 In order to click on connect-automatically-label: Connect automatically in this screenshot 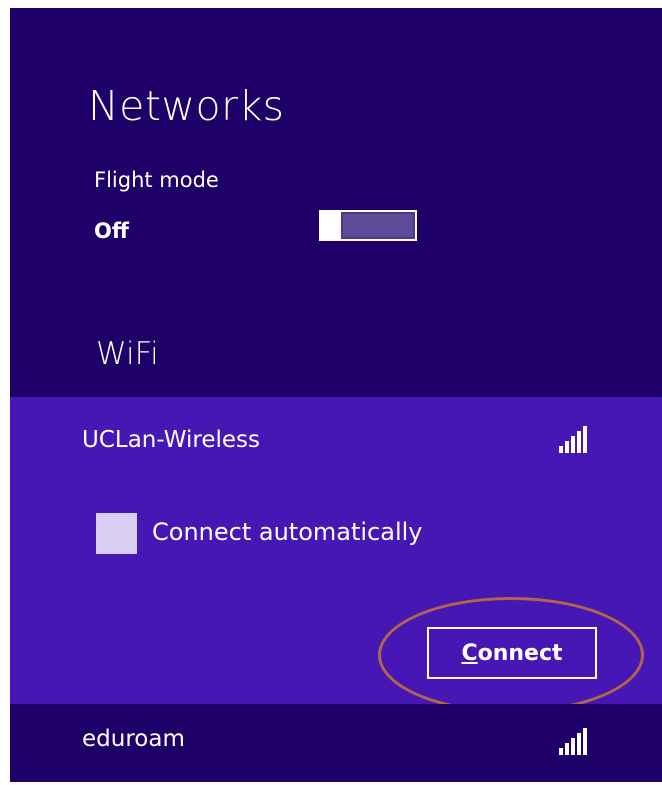, I will do `click(287, 532)`.